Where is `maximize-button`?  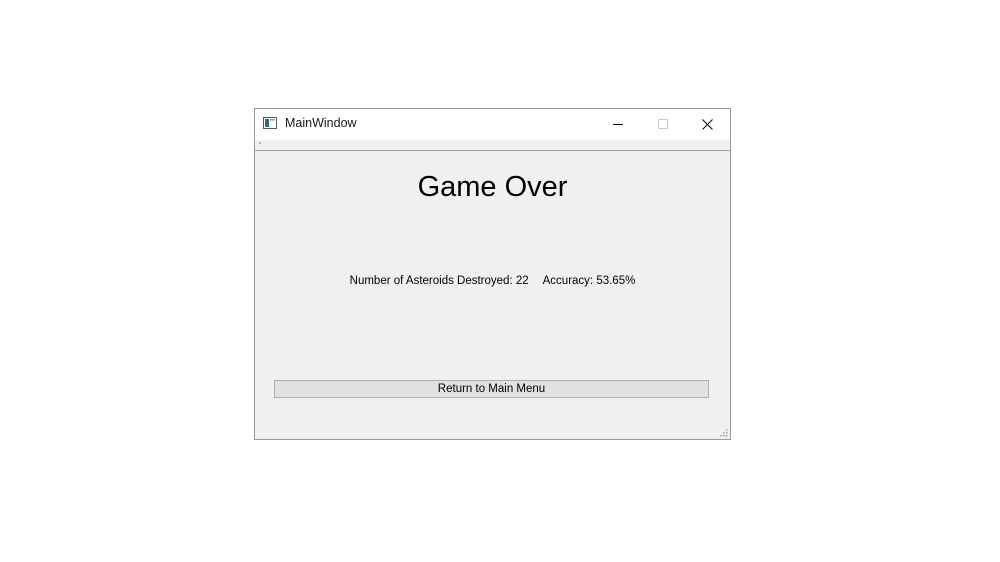 maximize-button is located at coordinates (662, 124).